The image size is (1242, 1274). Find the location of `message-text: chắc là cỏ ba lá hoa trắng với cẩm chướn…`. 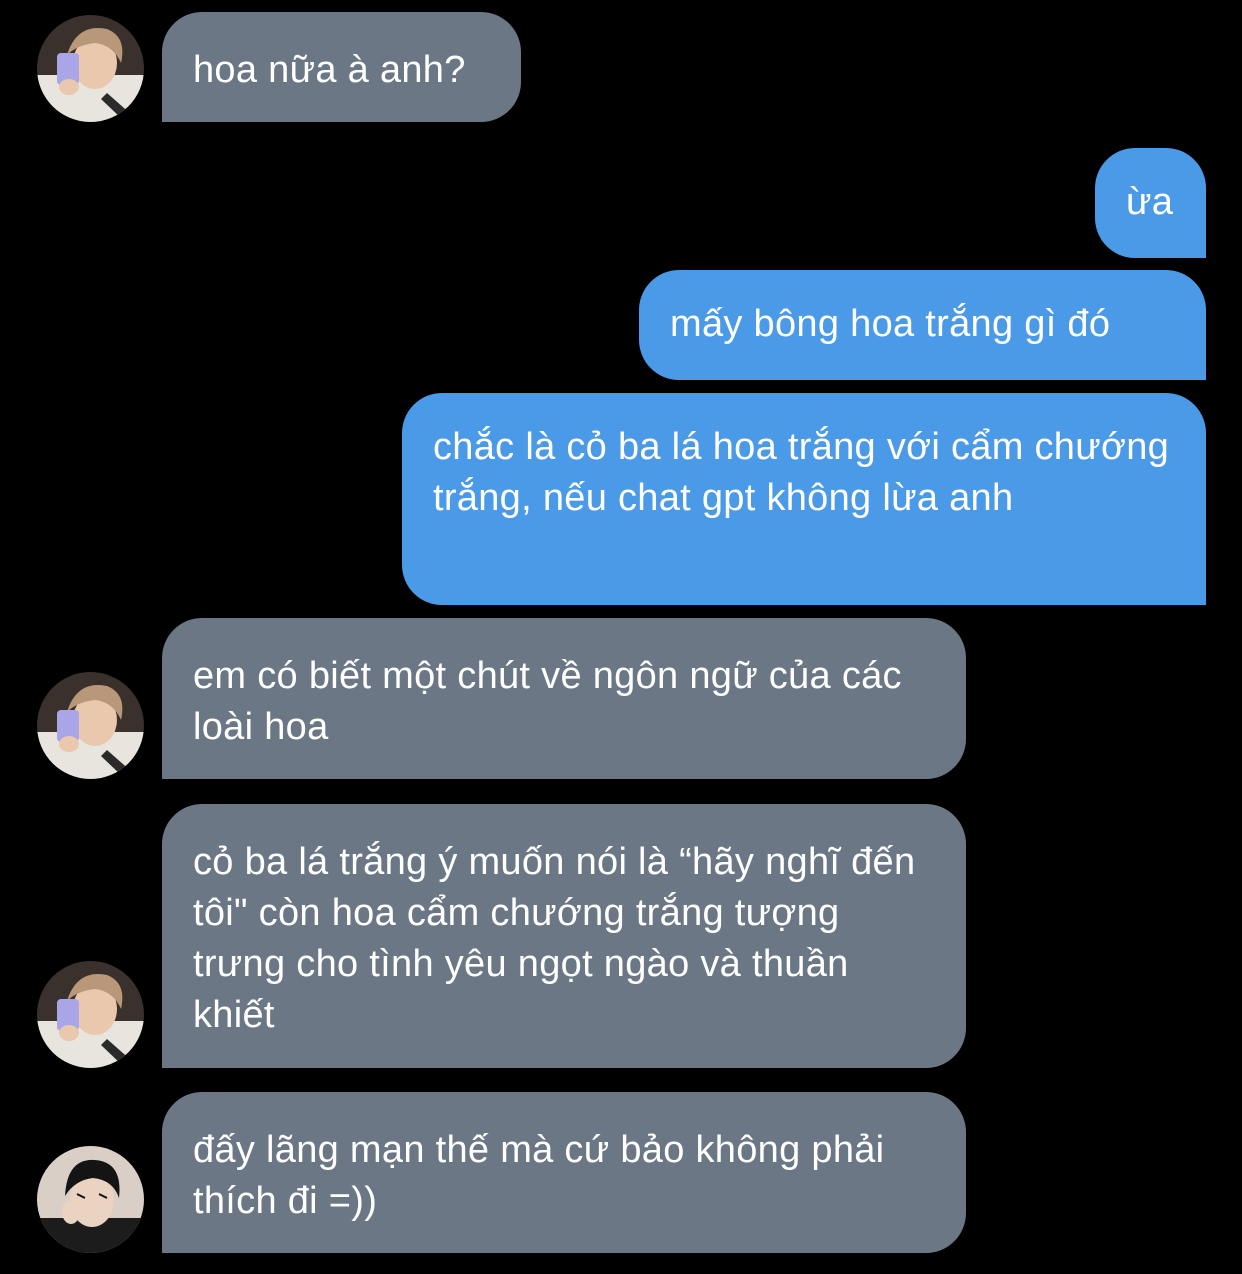

message-text: chắc là cỏ ba lá hoa trắng với cẩm chướn… is located at coordinates (801, 472).